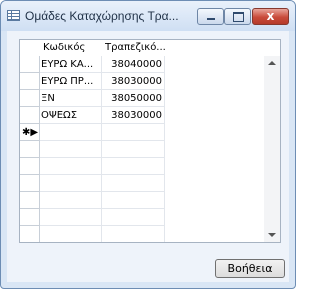 Image resolution: width=320 pixels, height=291 pixels. I want to click on close-icon: x, so click(270, 16).